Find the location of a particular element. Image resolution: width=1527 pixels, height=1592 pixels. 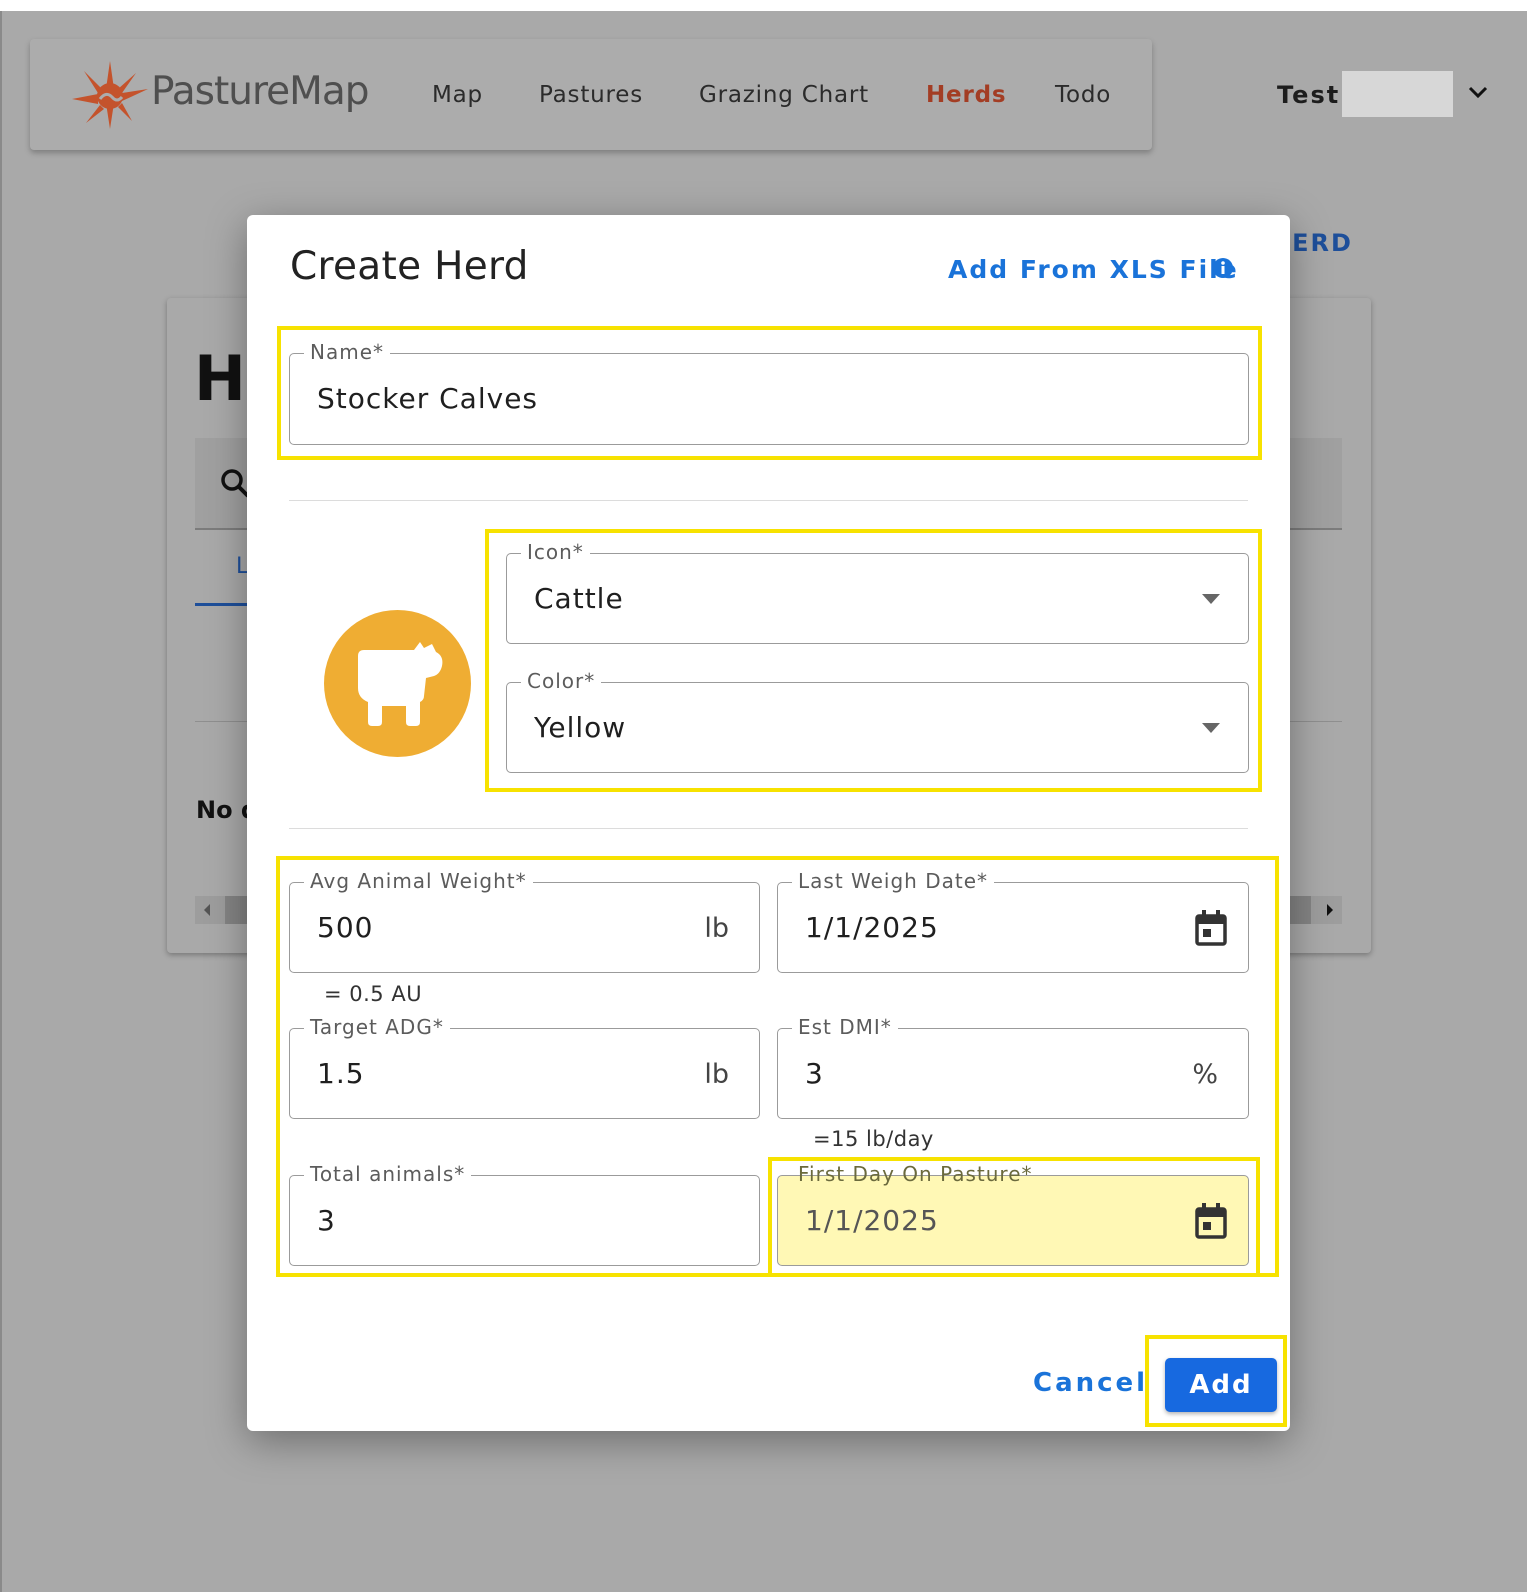

highlight-add-button is located at coordinates (1216, 1381).